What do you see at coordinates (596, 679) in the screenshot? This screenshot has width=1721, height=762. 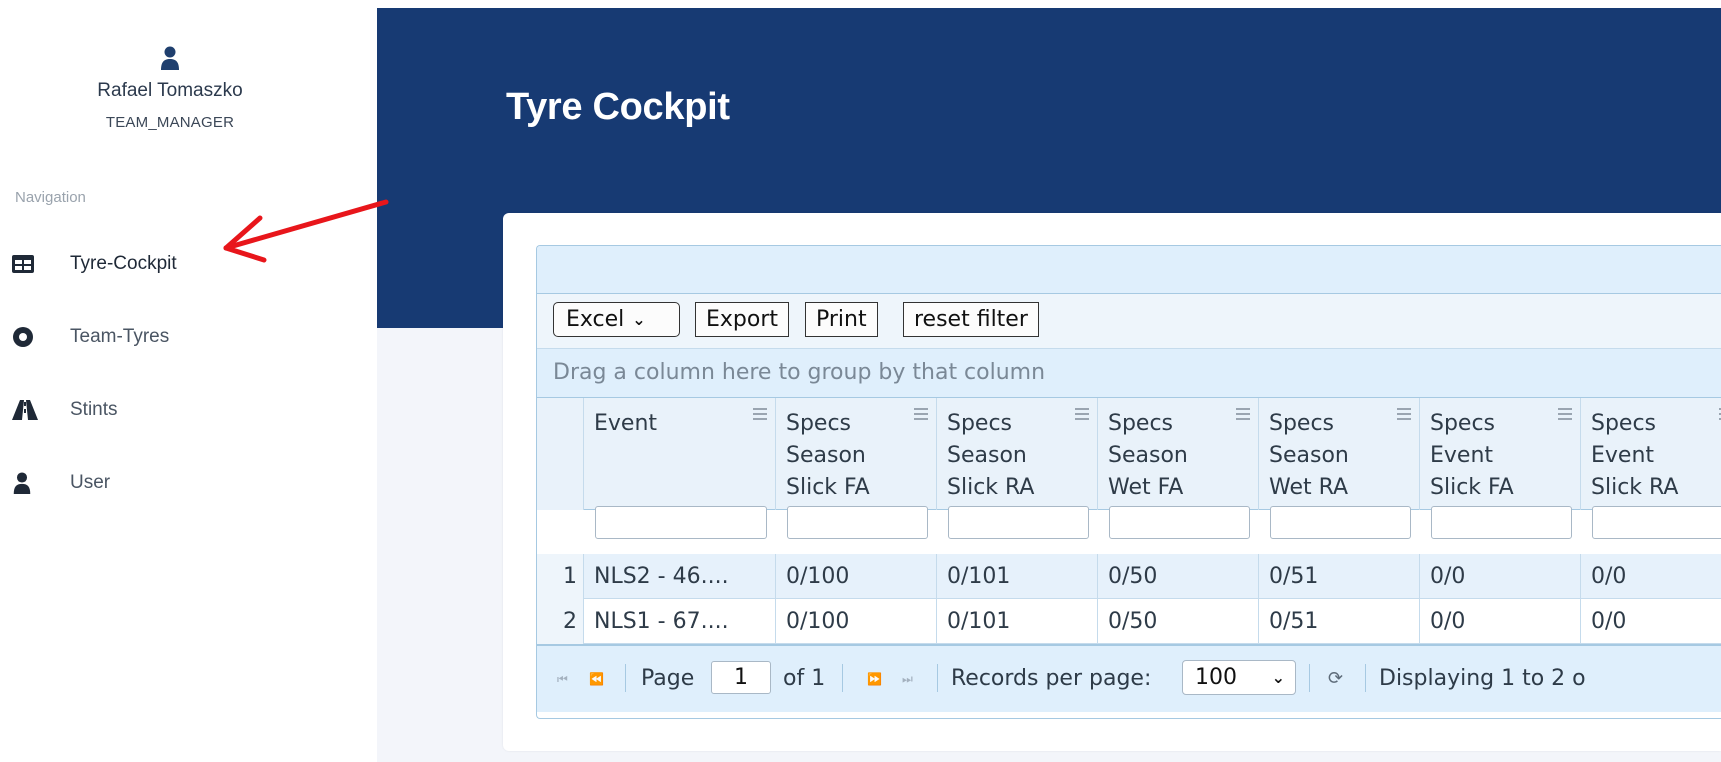 I see `prev-page-icon: ⏪` at bounding box center [596, 679].